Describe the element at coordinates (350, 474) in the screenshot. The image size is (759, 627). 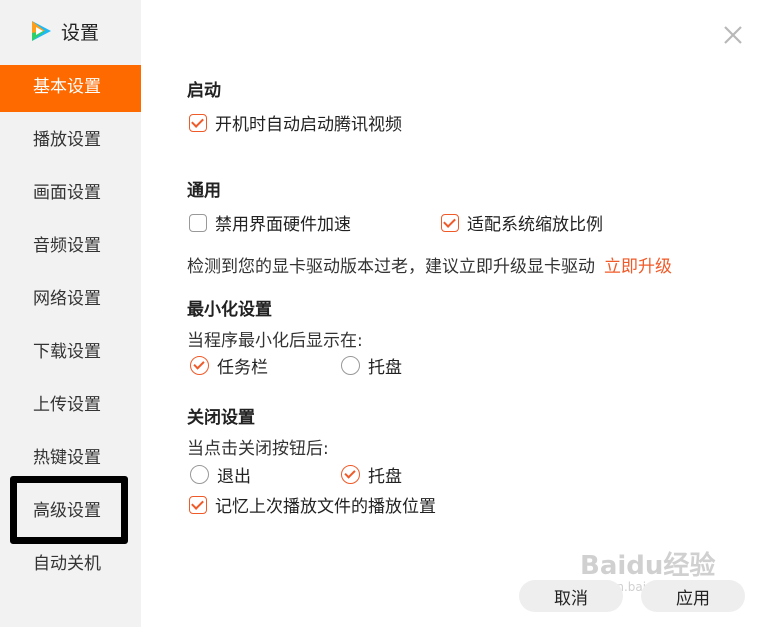
I see `close-tray-radio` at that location.